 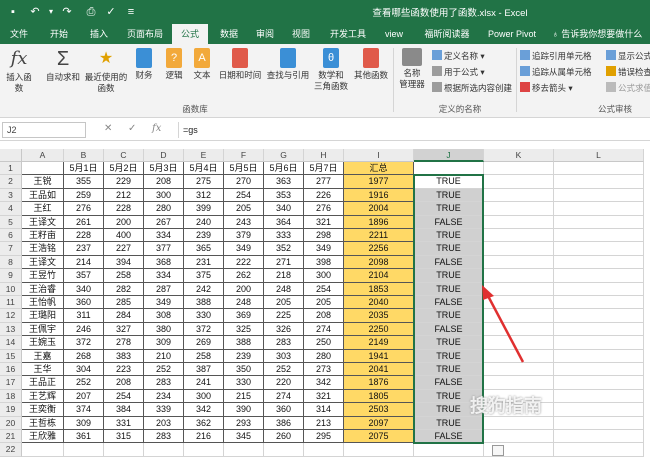 What do you see at coordinates (124, 169) in the screenshot?
I see `header-cell: 5月2日` at bounding box center [124, 169].